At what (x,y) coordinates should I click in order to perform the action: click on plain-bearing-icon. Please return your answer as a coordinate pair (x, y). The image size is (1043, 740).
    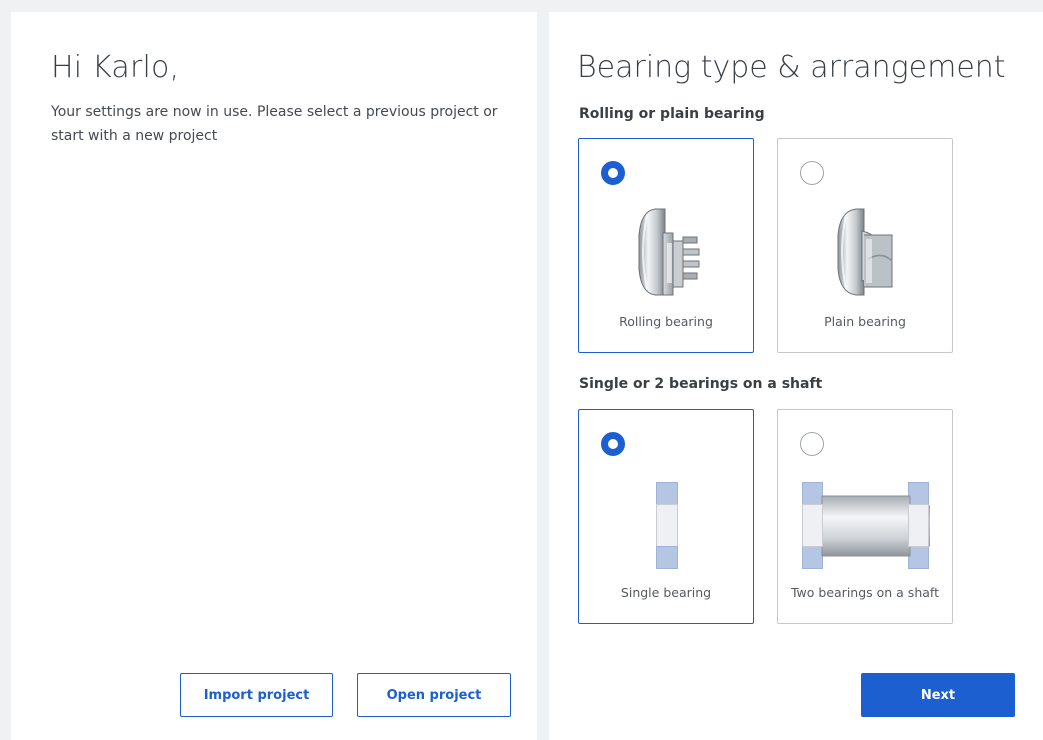
    Looking at the image, I should click on (865, 252).